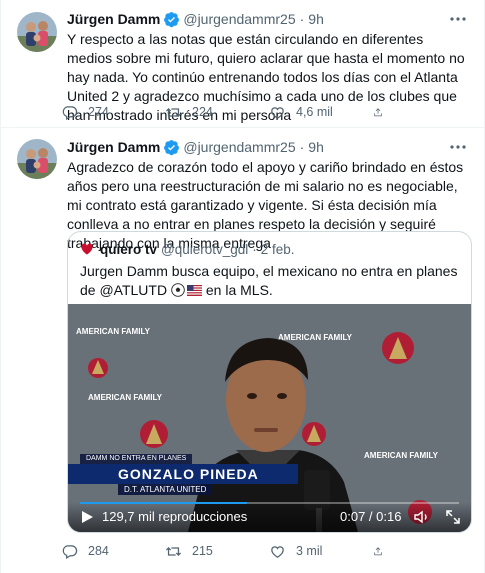 The image size is (485, 573). I want to click on tweet-actions: 284 215 3 mil, so click(266, 551).